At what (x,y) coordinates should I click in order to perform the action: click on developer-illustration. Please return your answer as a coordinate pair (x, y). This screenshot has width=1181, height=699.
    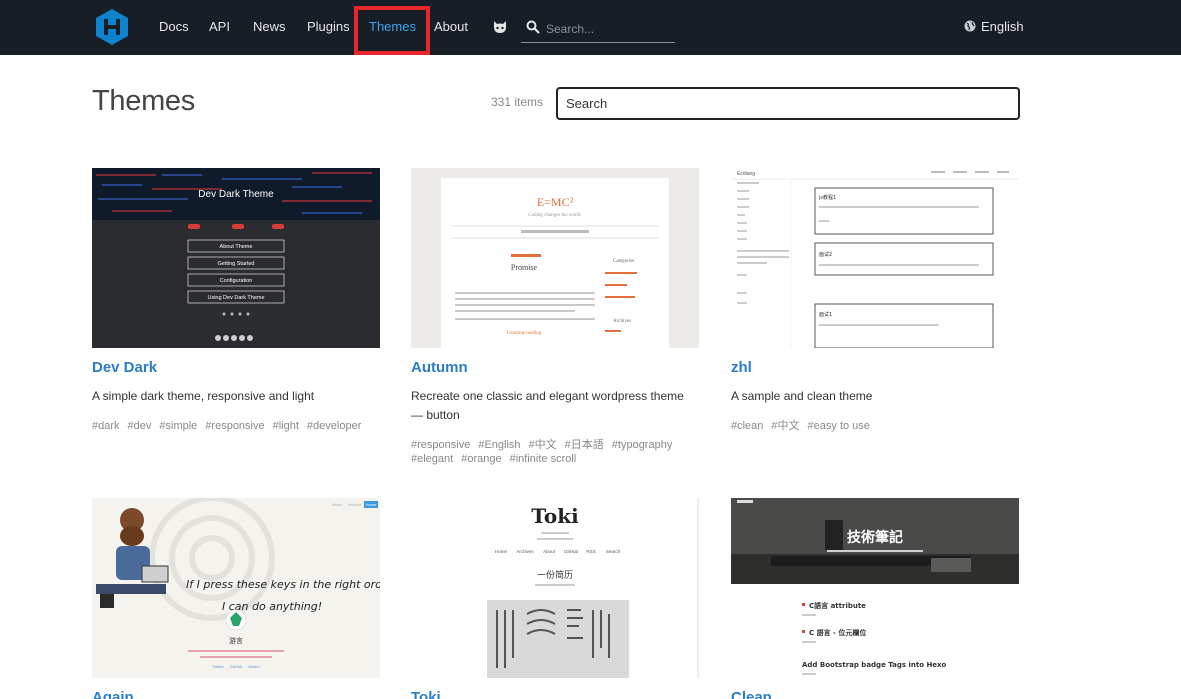
    Looking at the image, I should click on (132, 558).